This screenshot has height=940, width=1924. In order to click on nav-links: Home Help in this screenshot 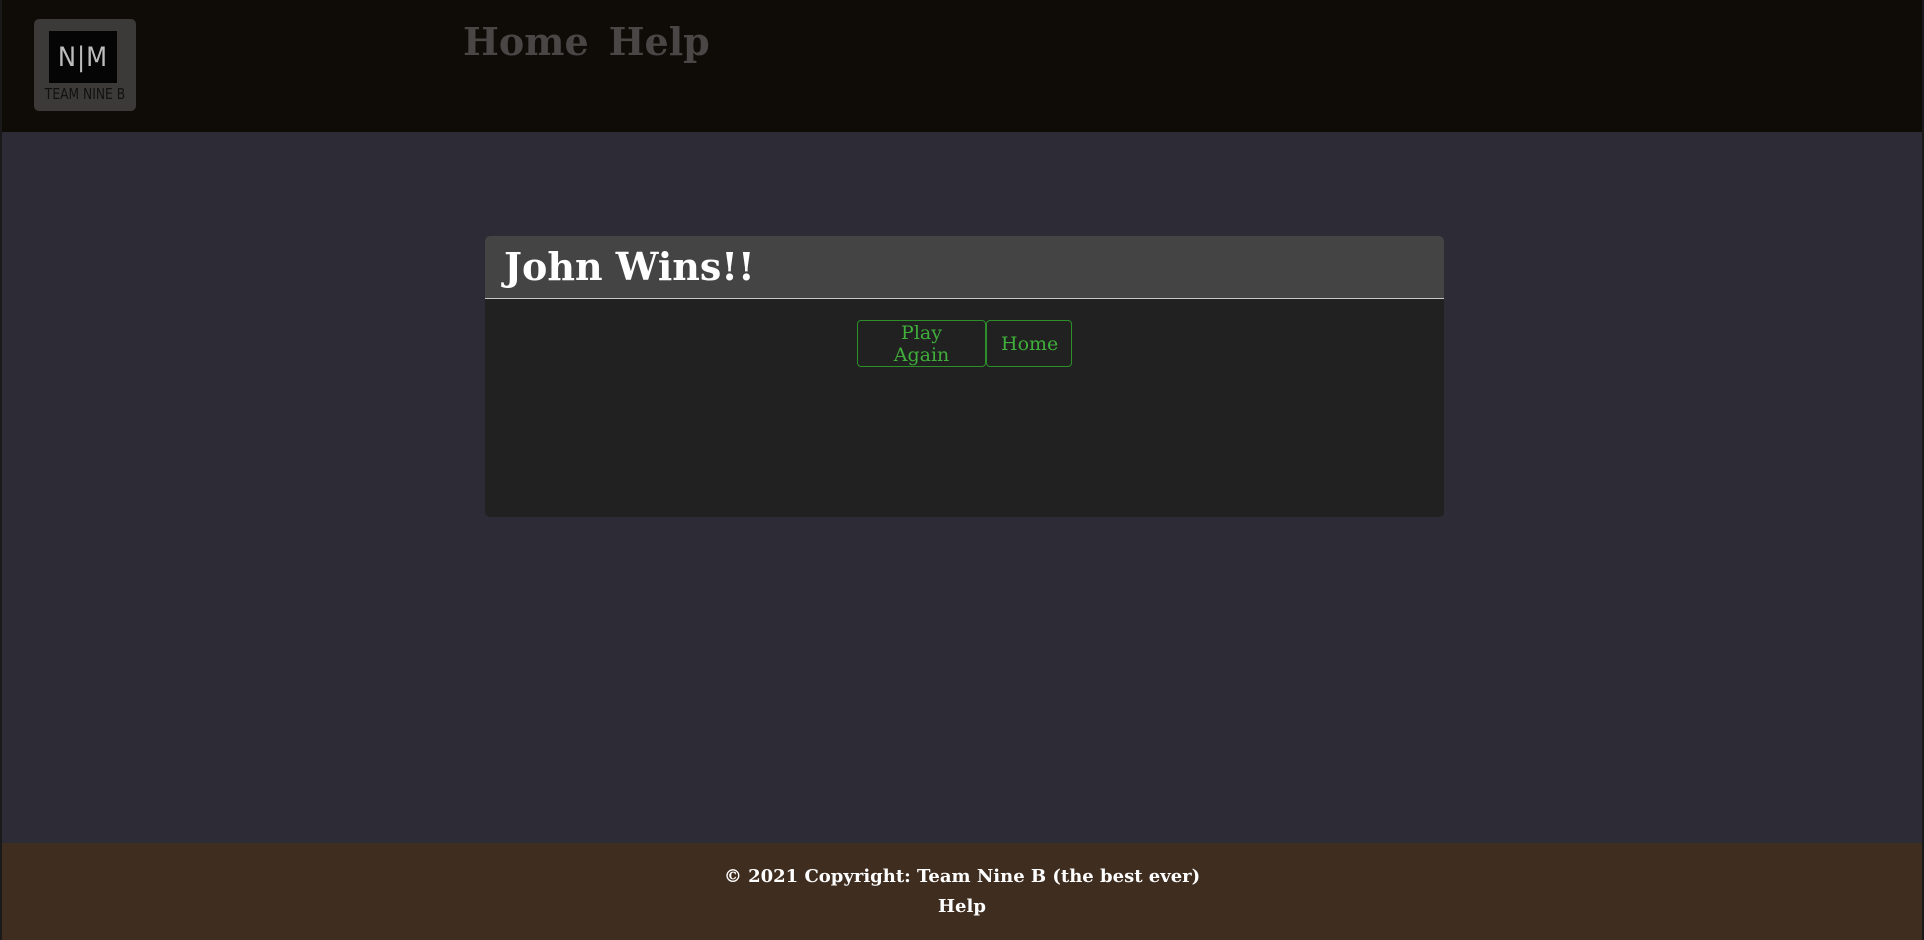, I will do `click(586, 42)`.